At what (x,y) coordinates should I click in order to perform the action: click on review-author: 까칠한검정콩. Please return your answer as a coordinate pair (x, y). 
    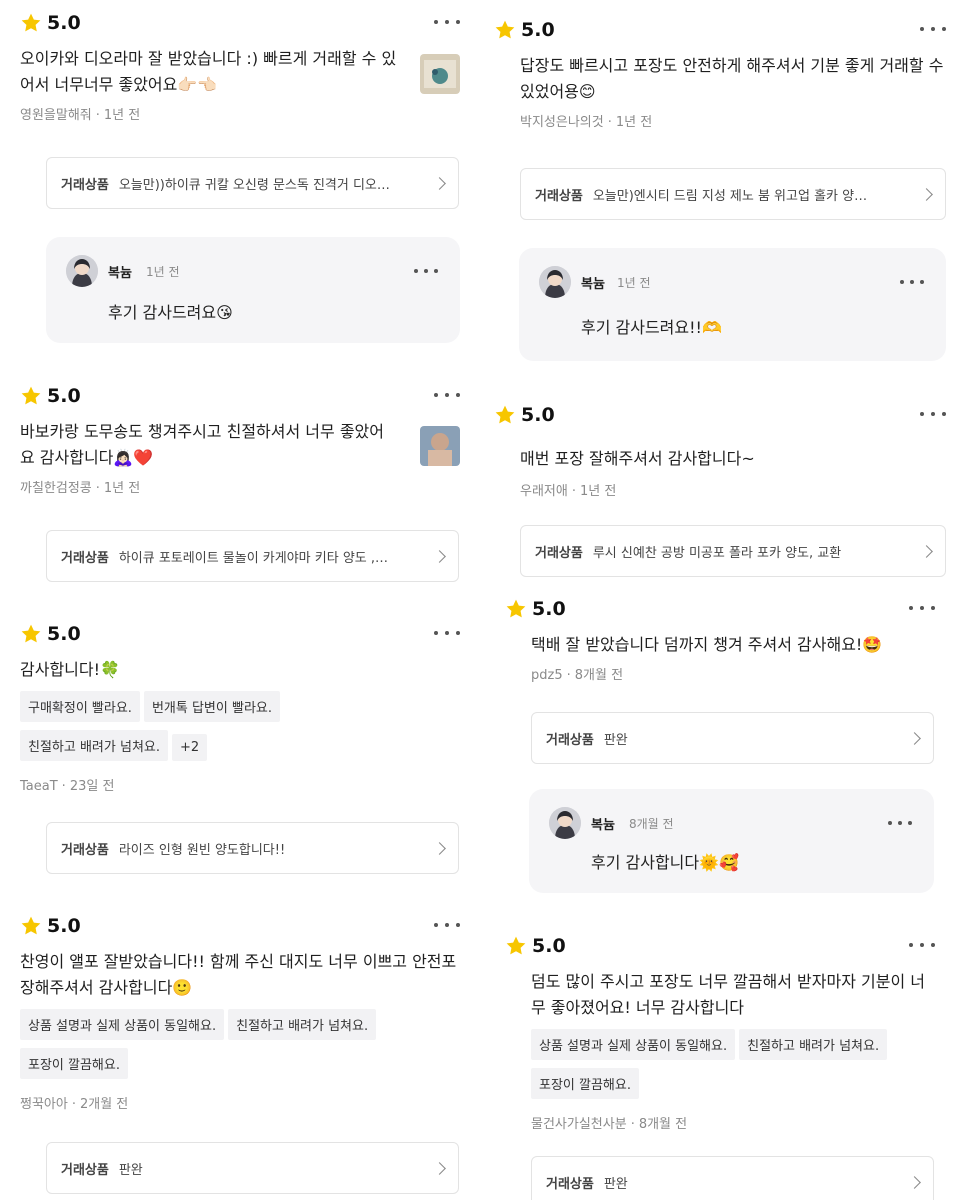
    Looking at the image, I should click on (56, 488).